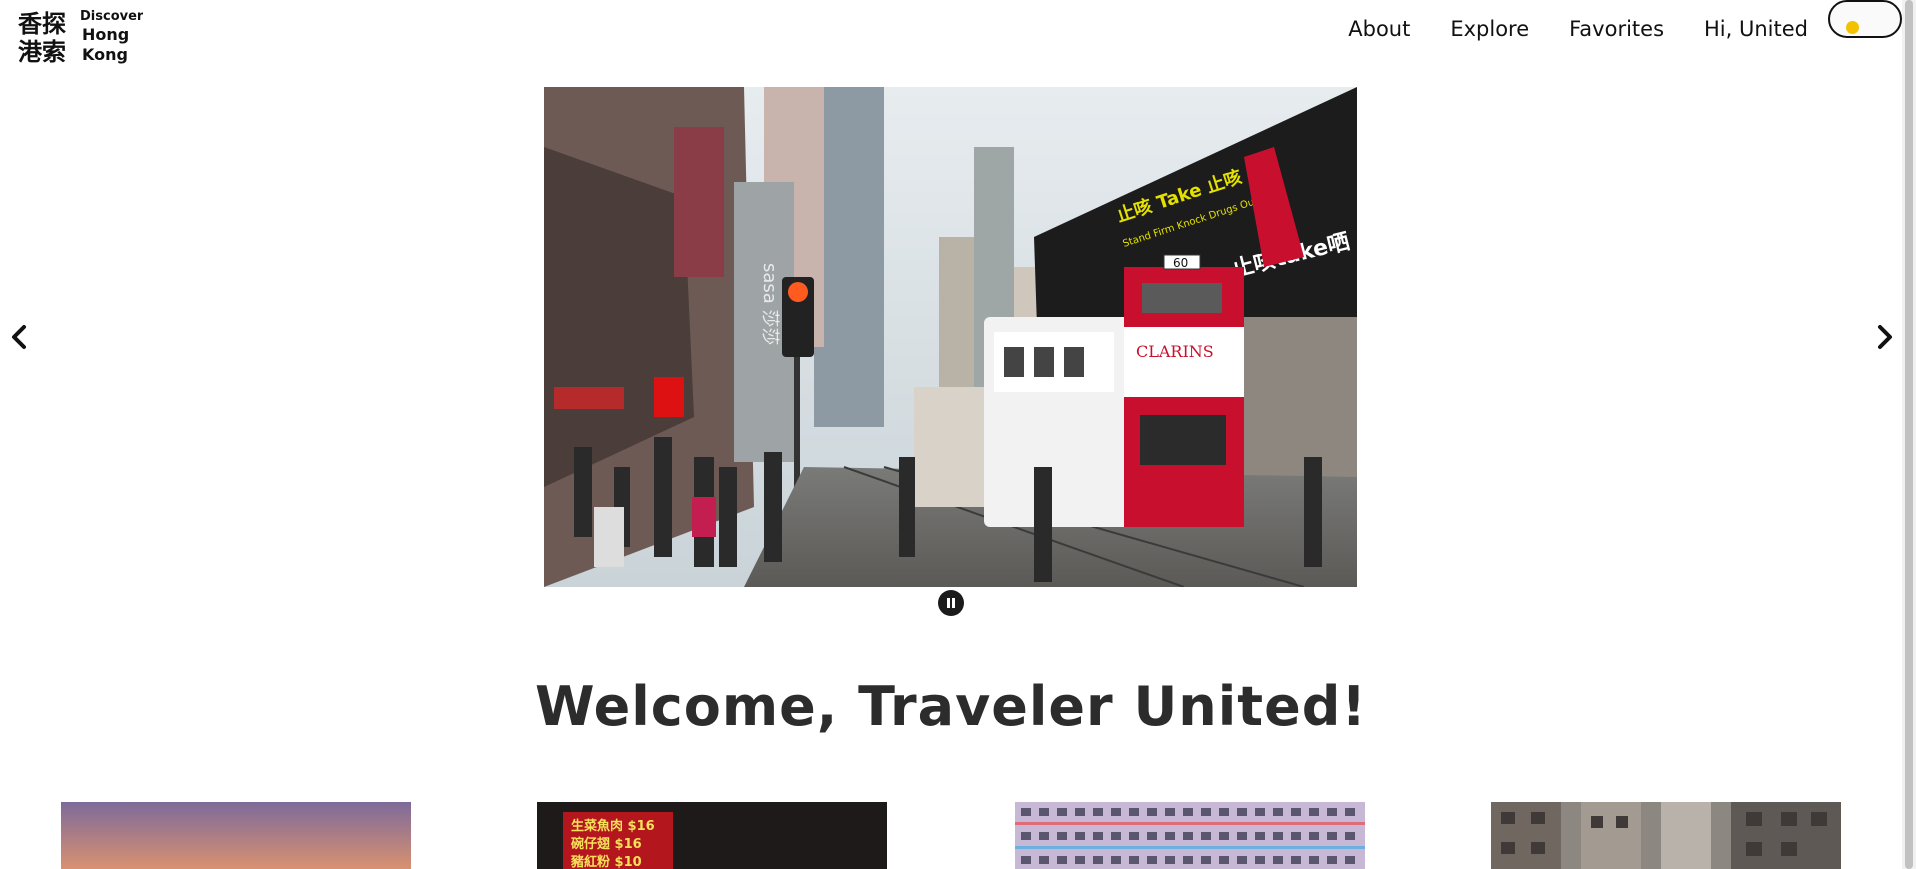 Image resolution: width=1916 pixels, height=869 pixels. I want to click on nav-user-greeting: Hi, United, so click(1756, 29).